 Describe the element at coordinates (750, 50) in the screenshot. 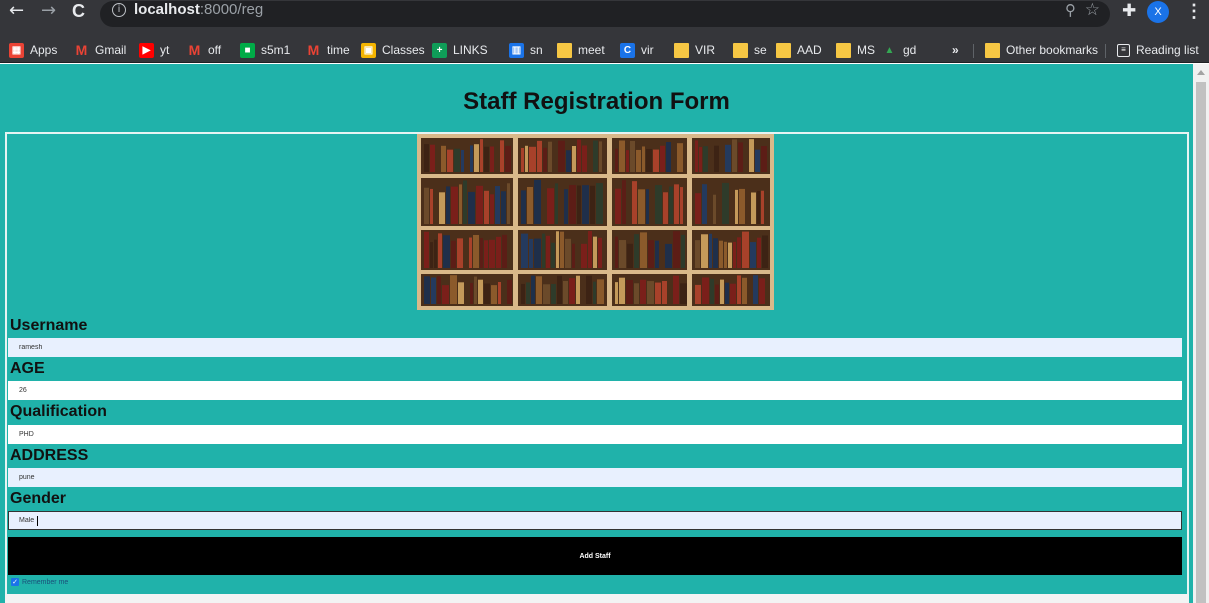

I see `bookmark-se: se` at that location.